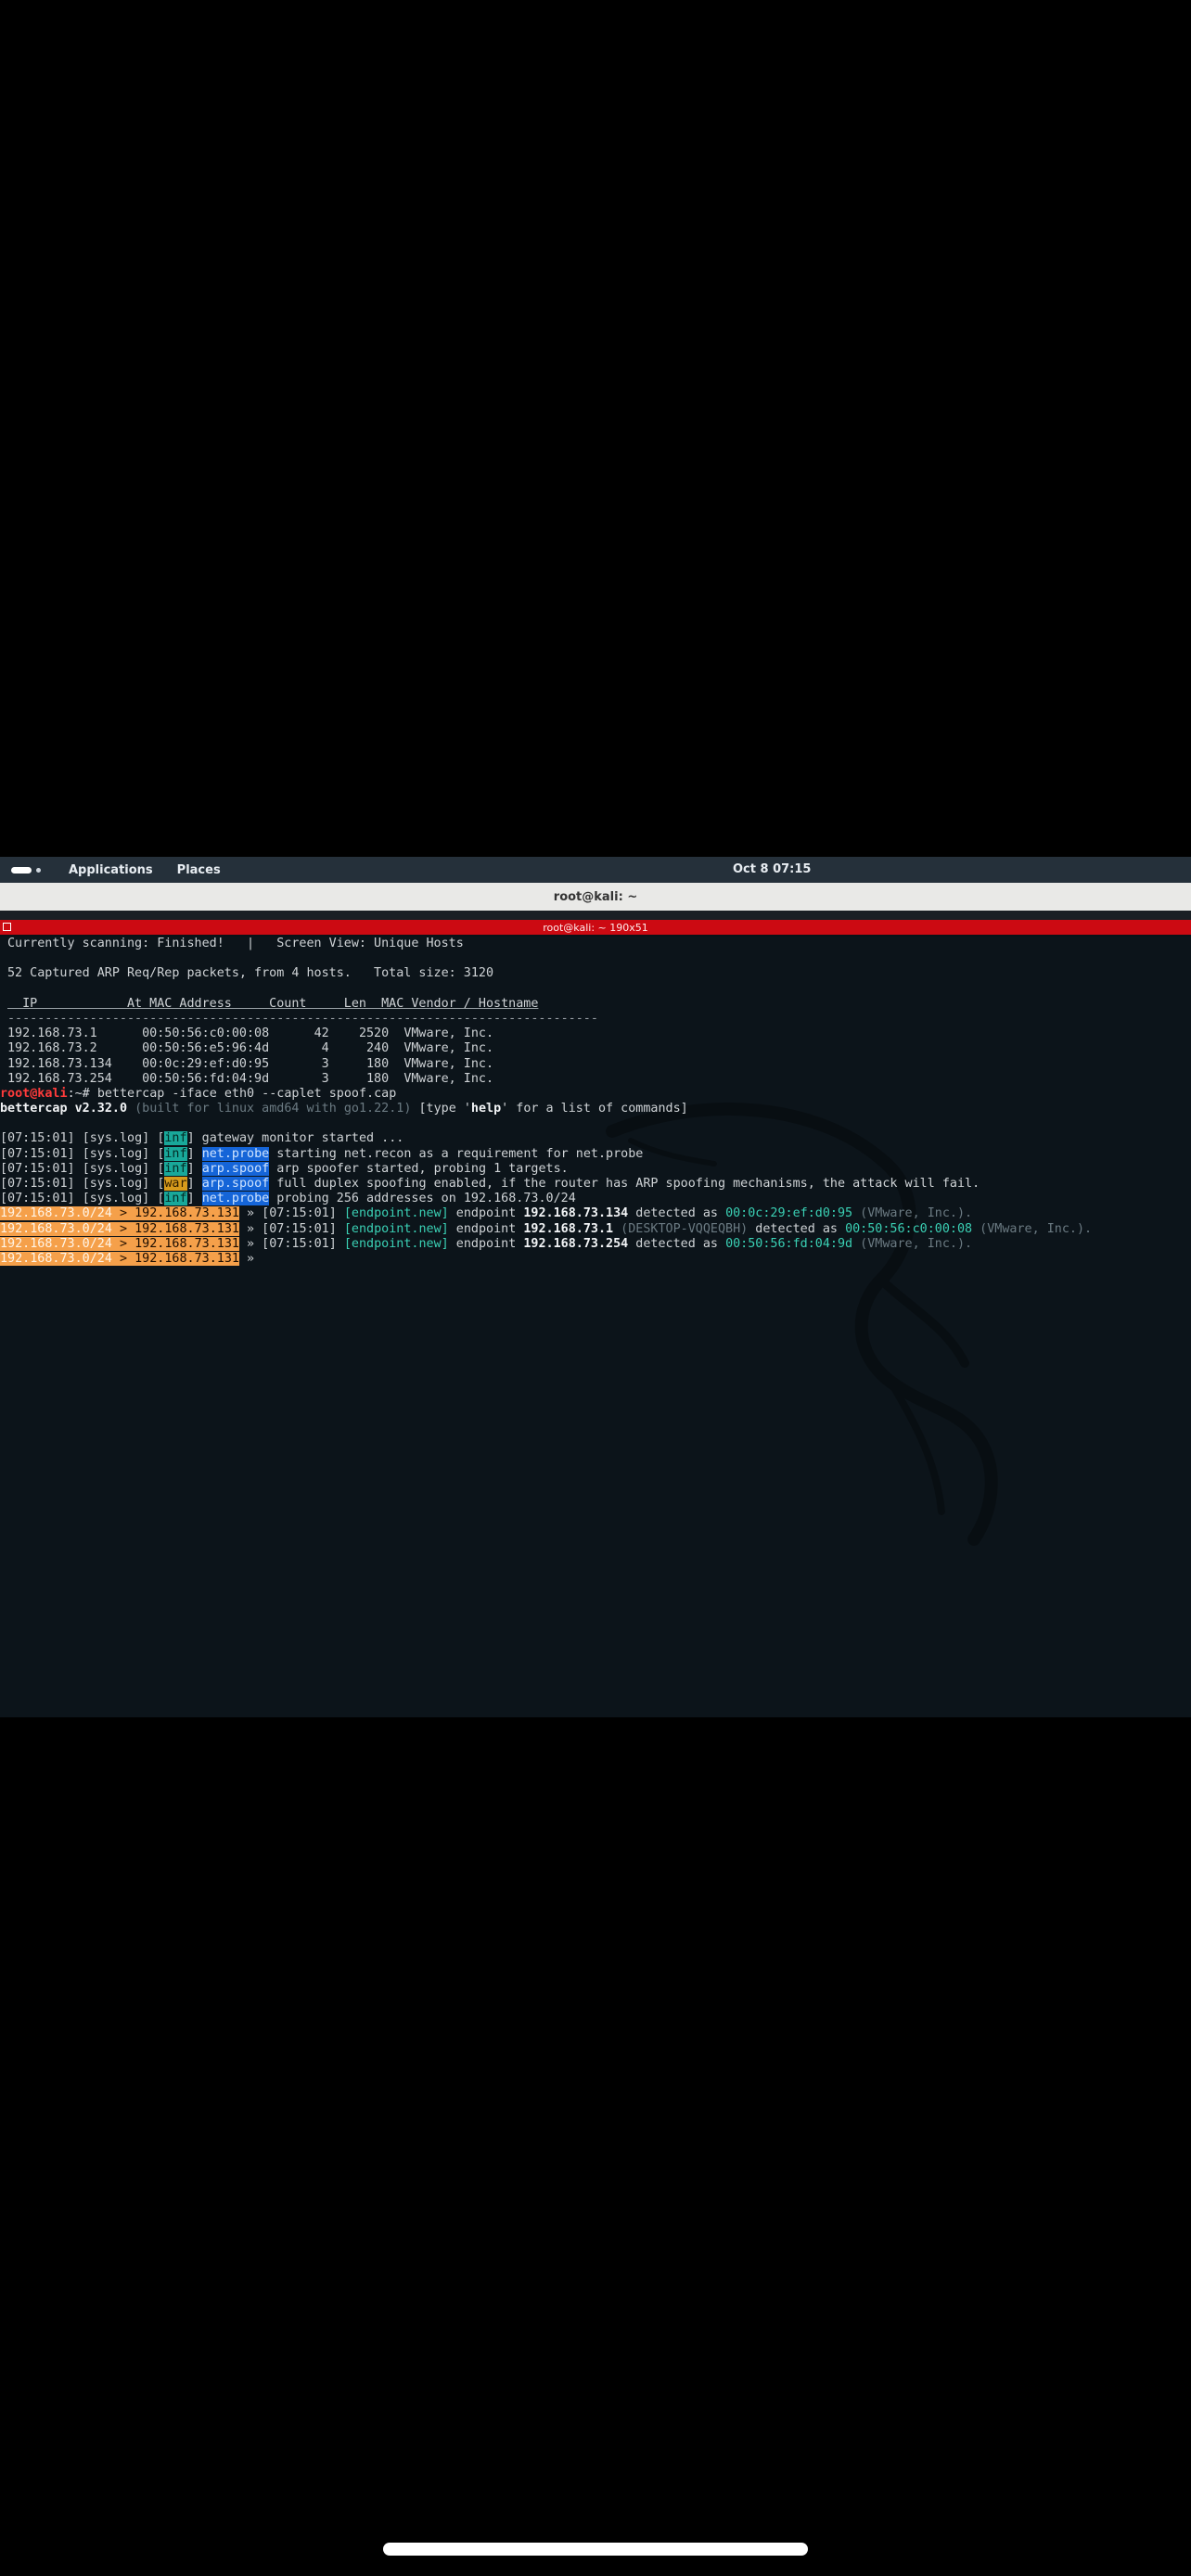 Image resolution: width=1191 pixels, height=2576 pixels. I want to click on bettercap-input-line: 192.168.73.0/24 > 192.168.73.131 », so click(595, 1259).